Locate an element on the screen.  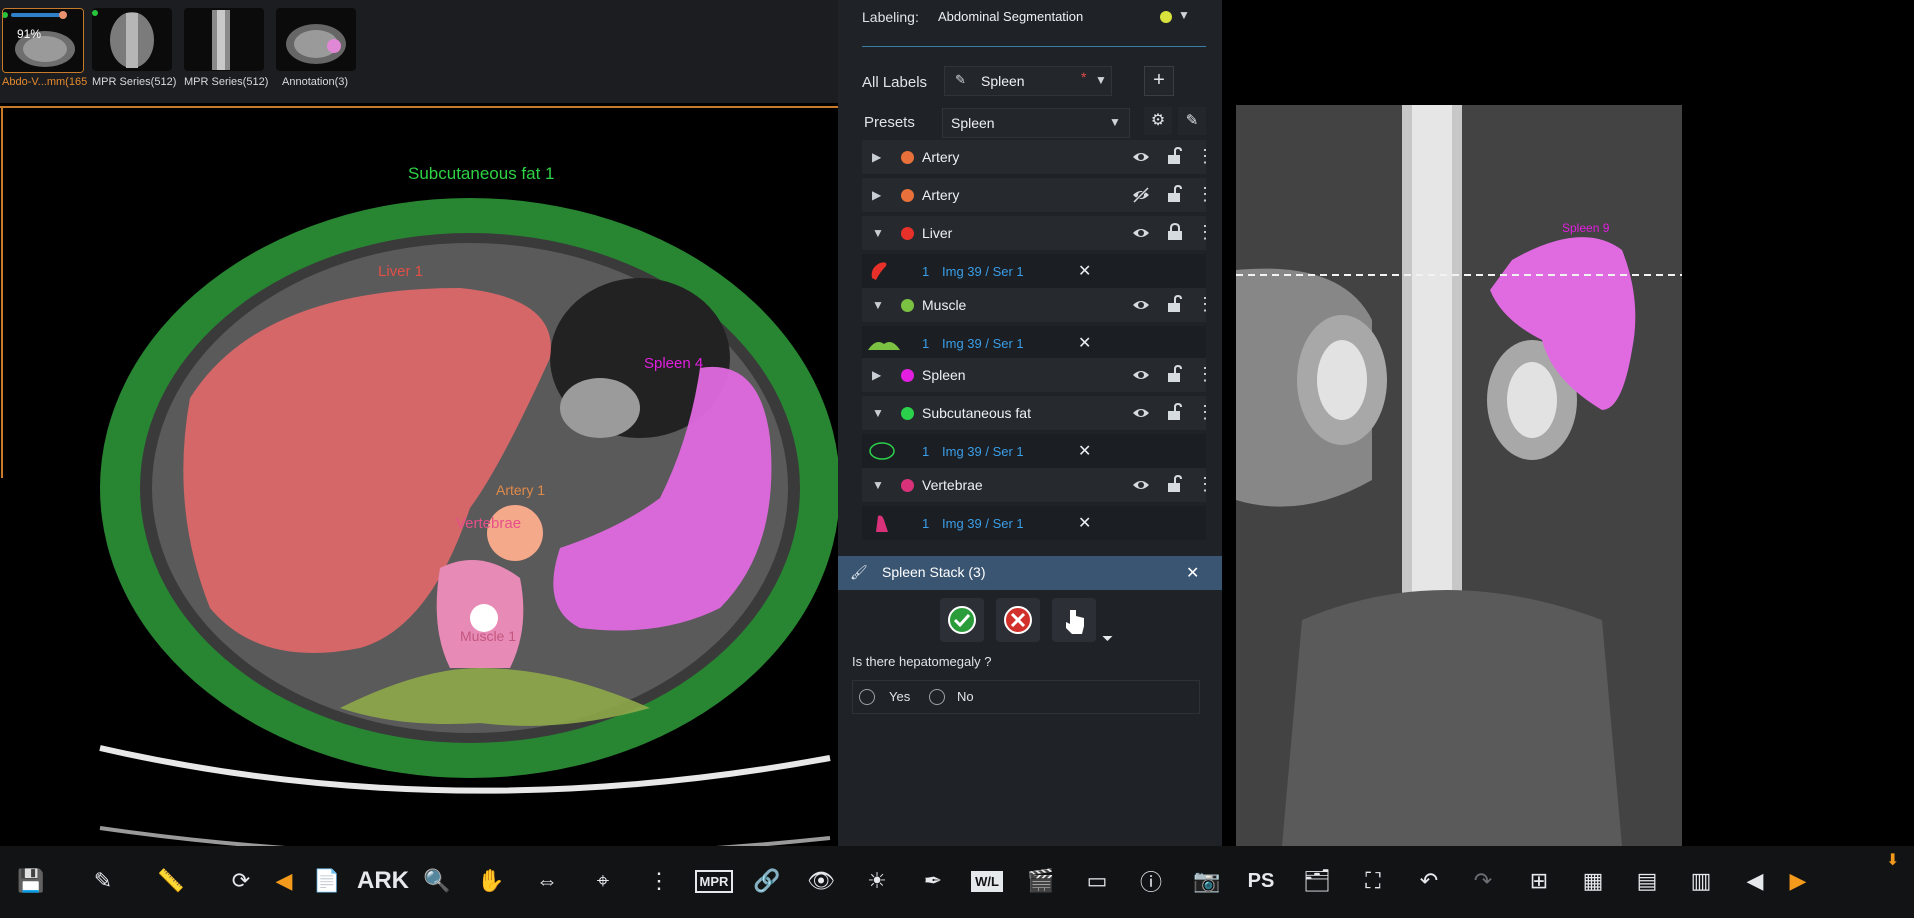
label-row-liver: ▼ Liver ⋮ is located at coordinates (1038, 233).